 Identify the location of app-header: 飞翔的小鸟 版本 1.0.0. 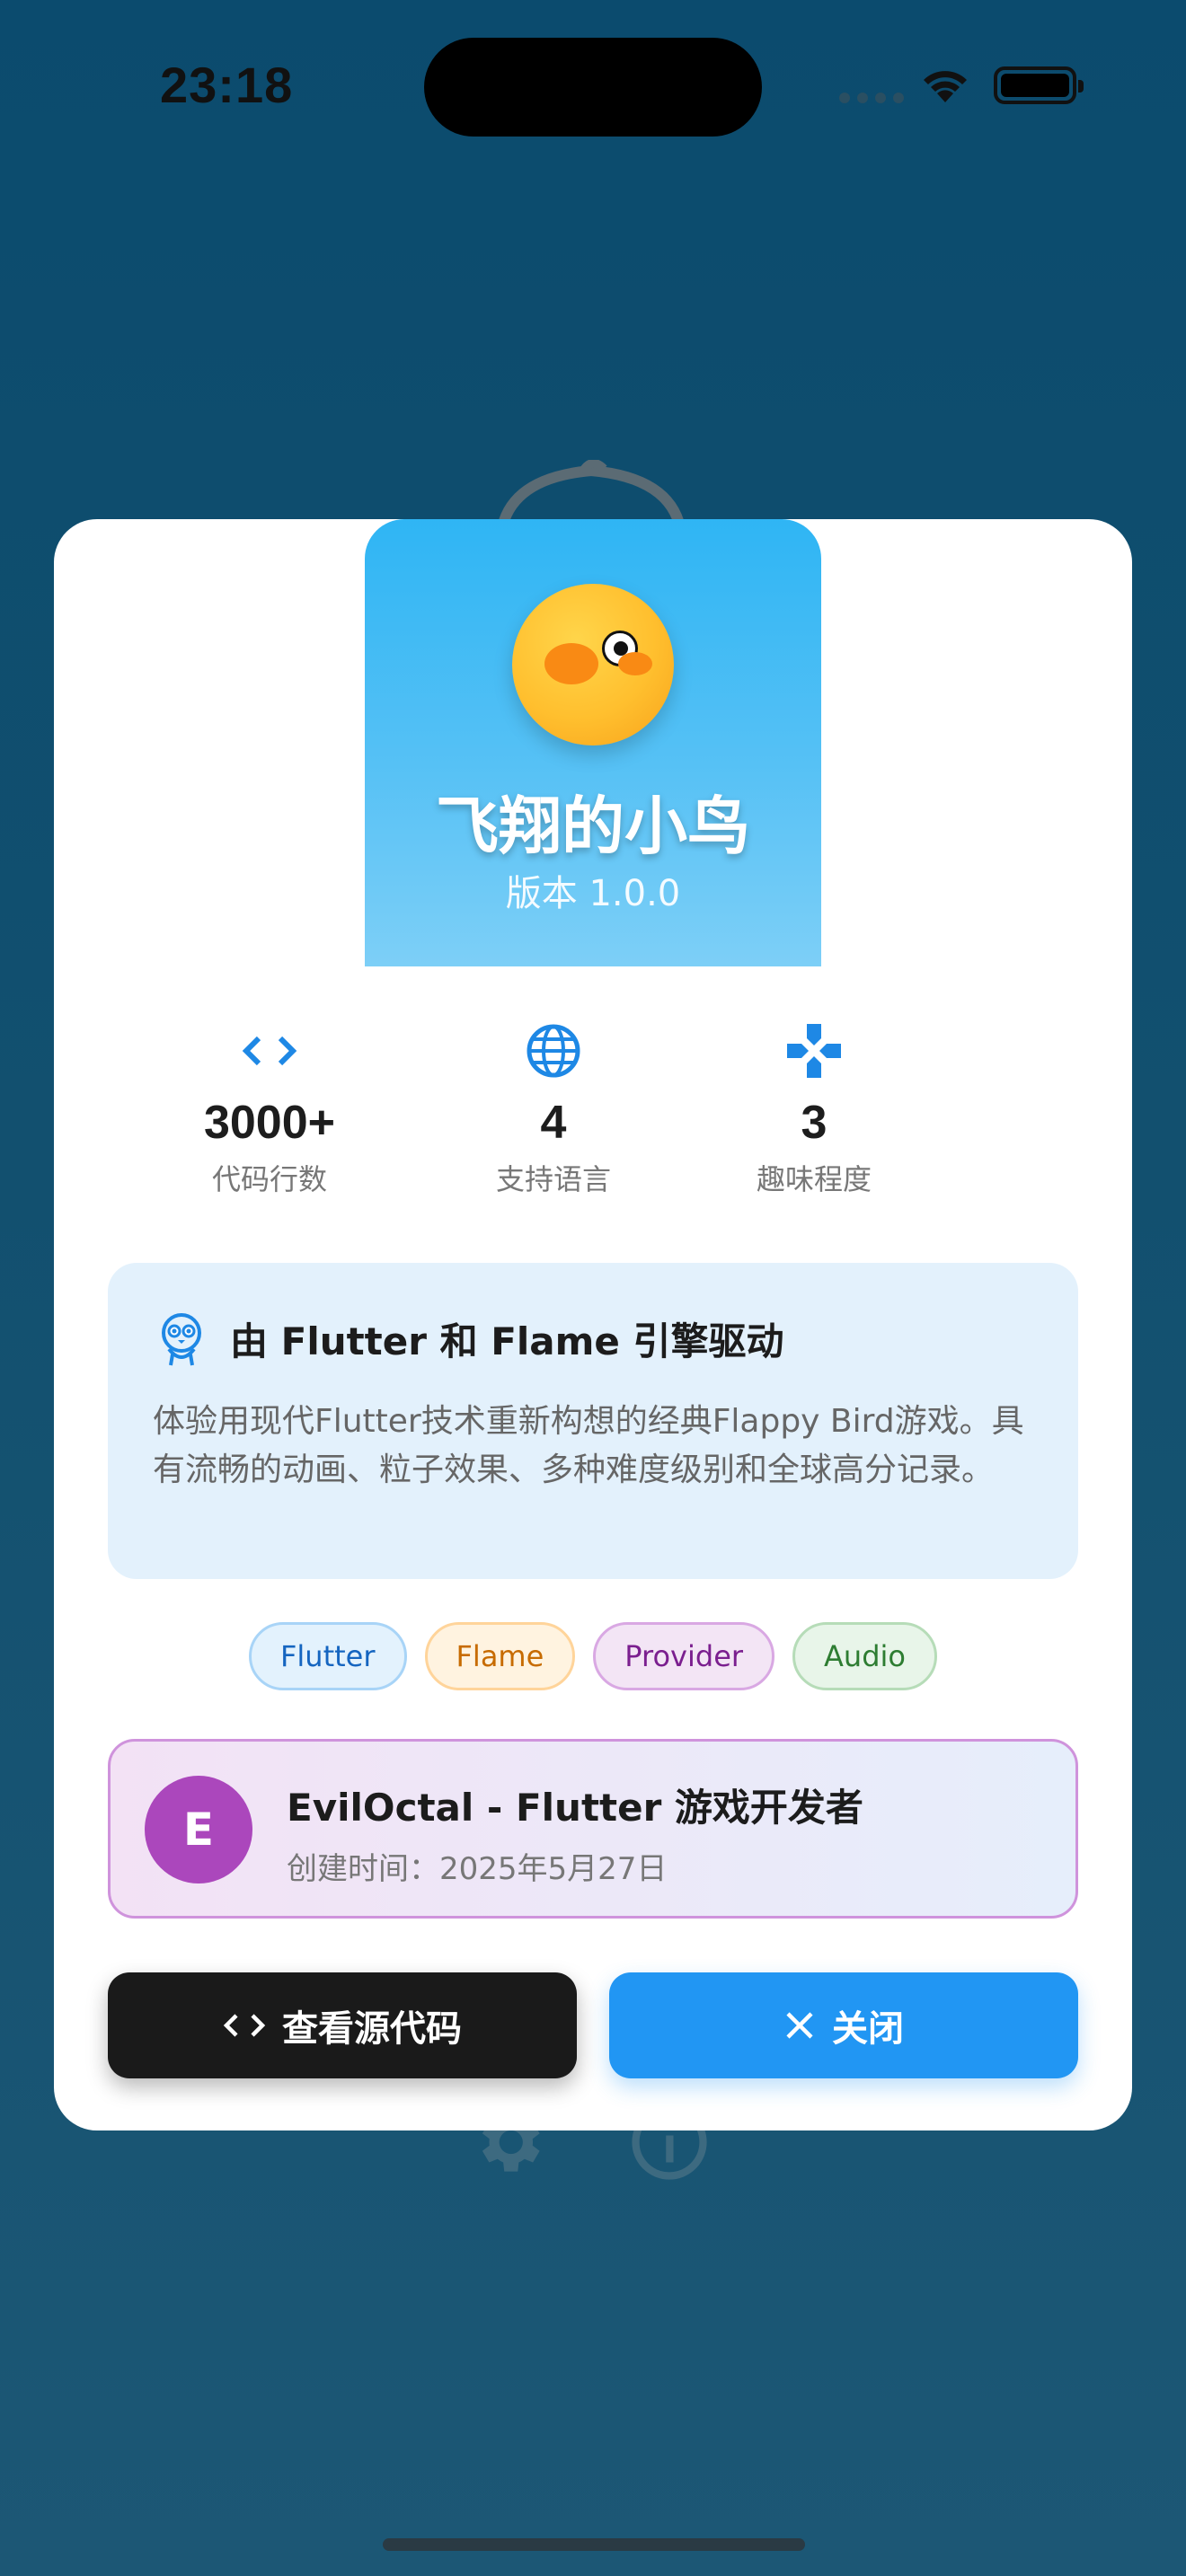
(593, 742).